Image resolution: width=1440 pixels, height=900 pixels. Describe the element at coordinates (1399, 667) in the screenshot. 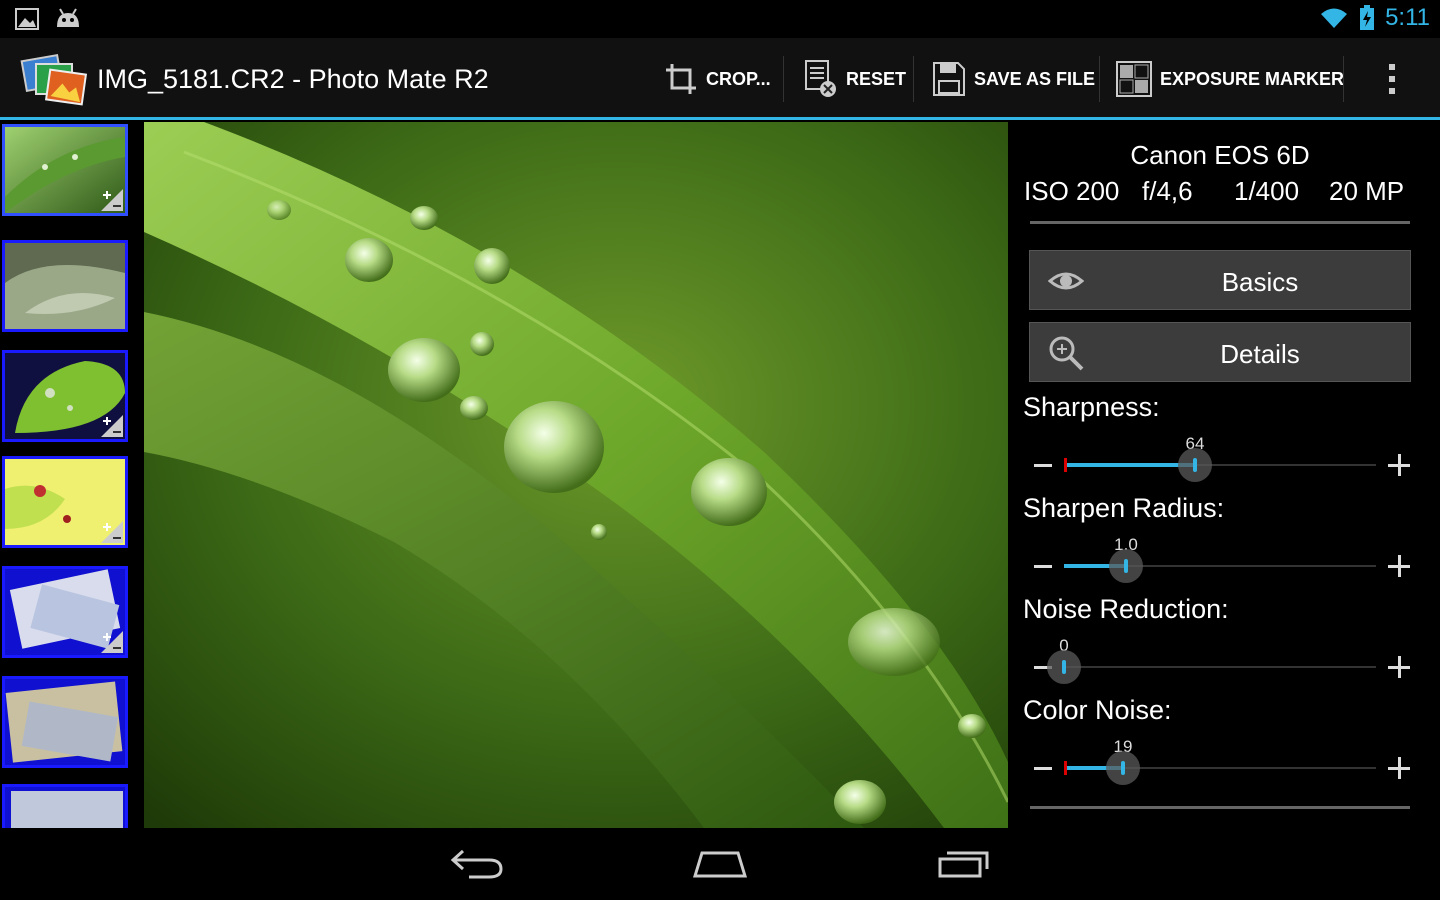

I see `increase-noise-reduction-button` at that location.